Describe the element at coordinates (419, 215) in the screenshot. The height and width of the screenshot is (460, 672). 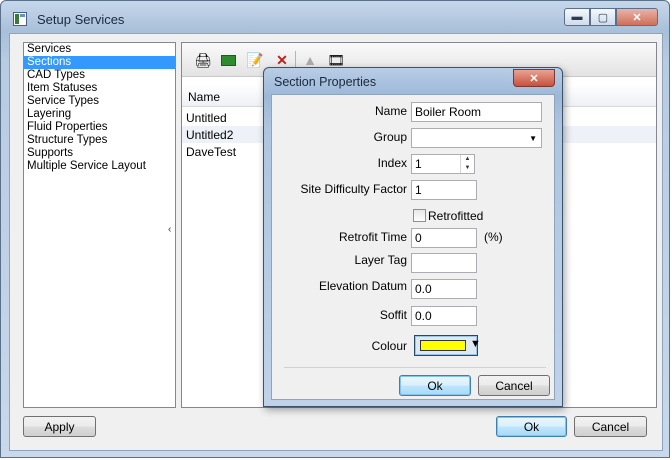
I see `retrofitted-checkbox` at that location.